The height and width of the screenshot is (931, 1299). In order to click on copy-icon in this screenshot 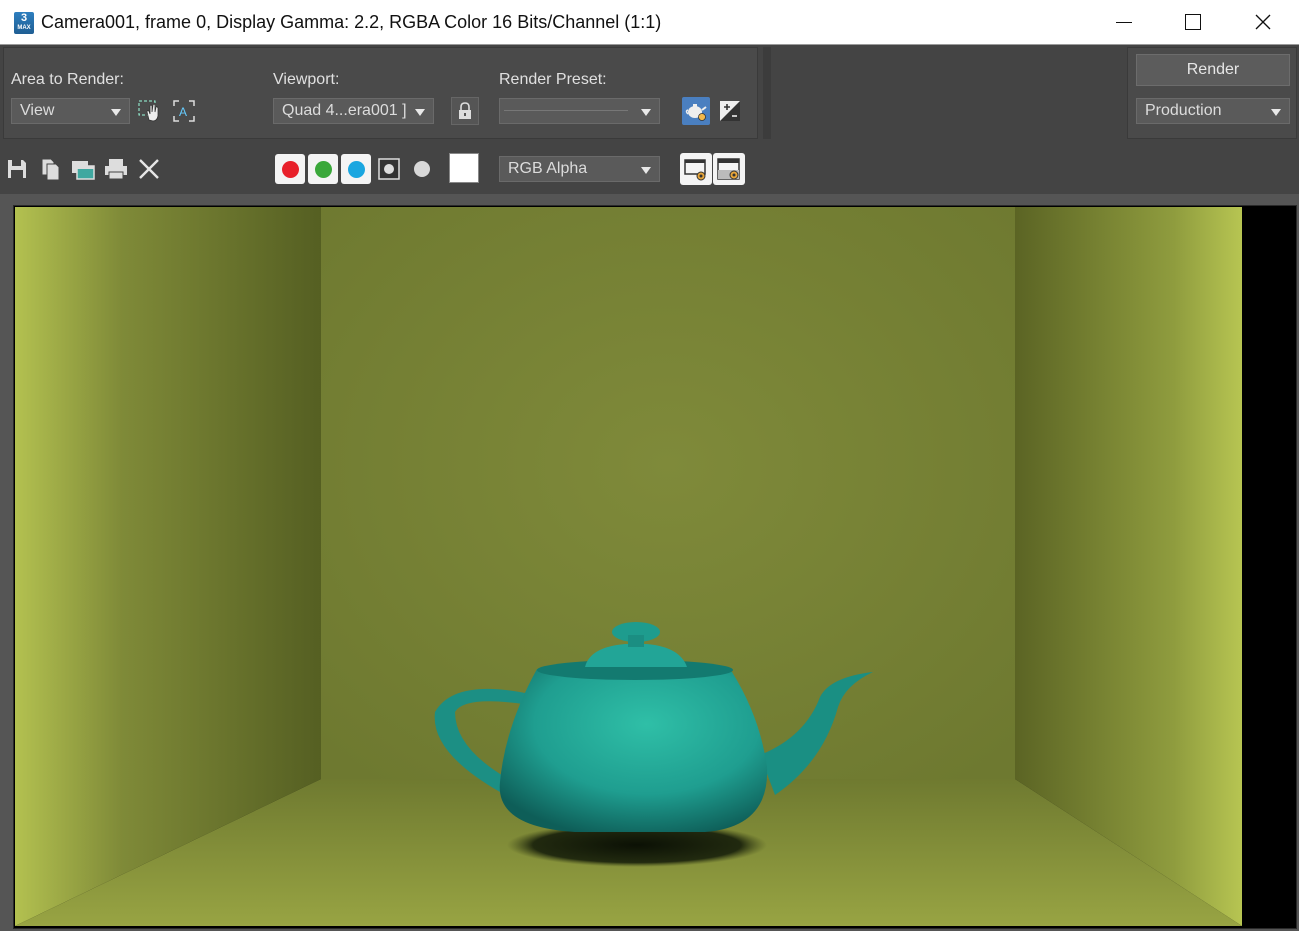, I will do `click(50, 169)`.